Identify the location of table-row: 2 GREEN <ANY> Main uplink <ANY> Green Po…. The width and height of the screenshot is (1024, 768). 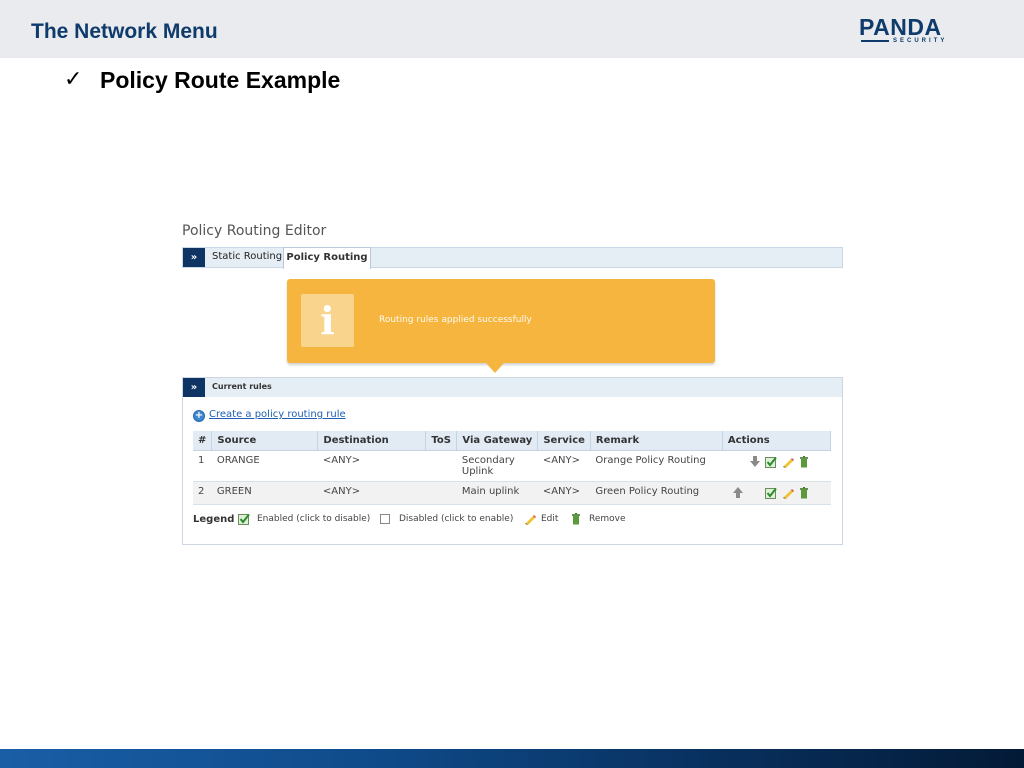
(512, 493).